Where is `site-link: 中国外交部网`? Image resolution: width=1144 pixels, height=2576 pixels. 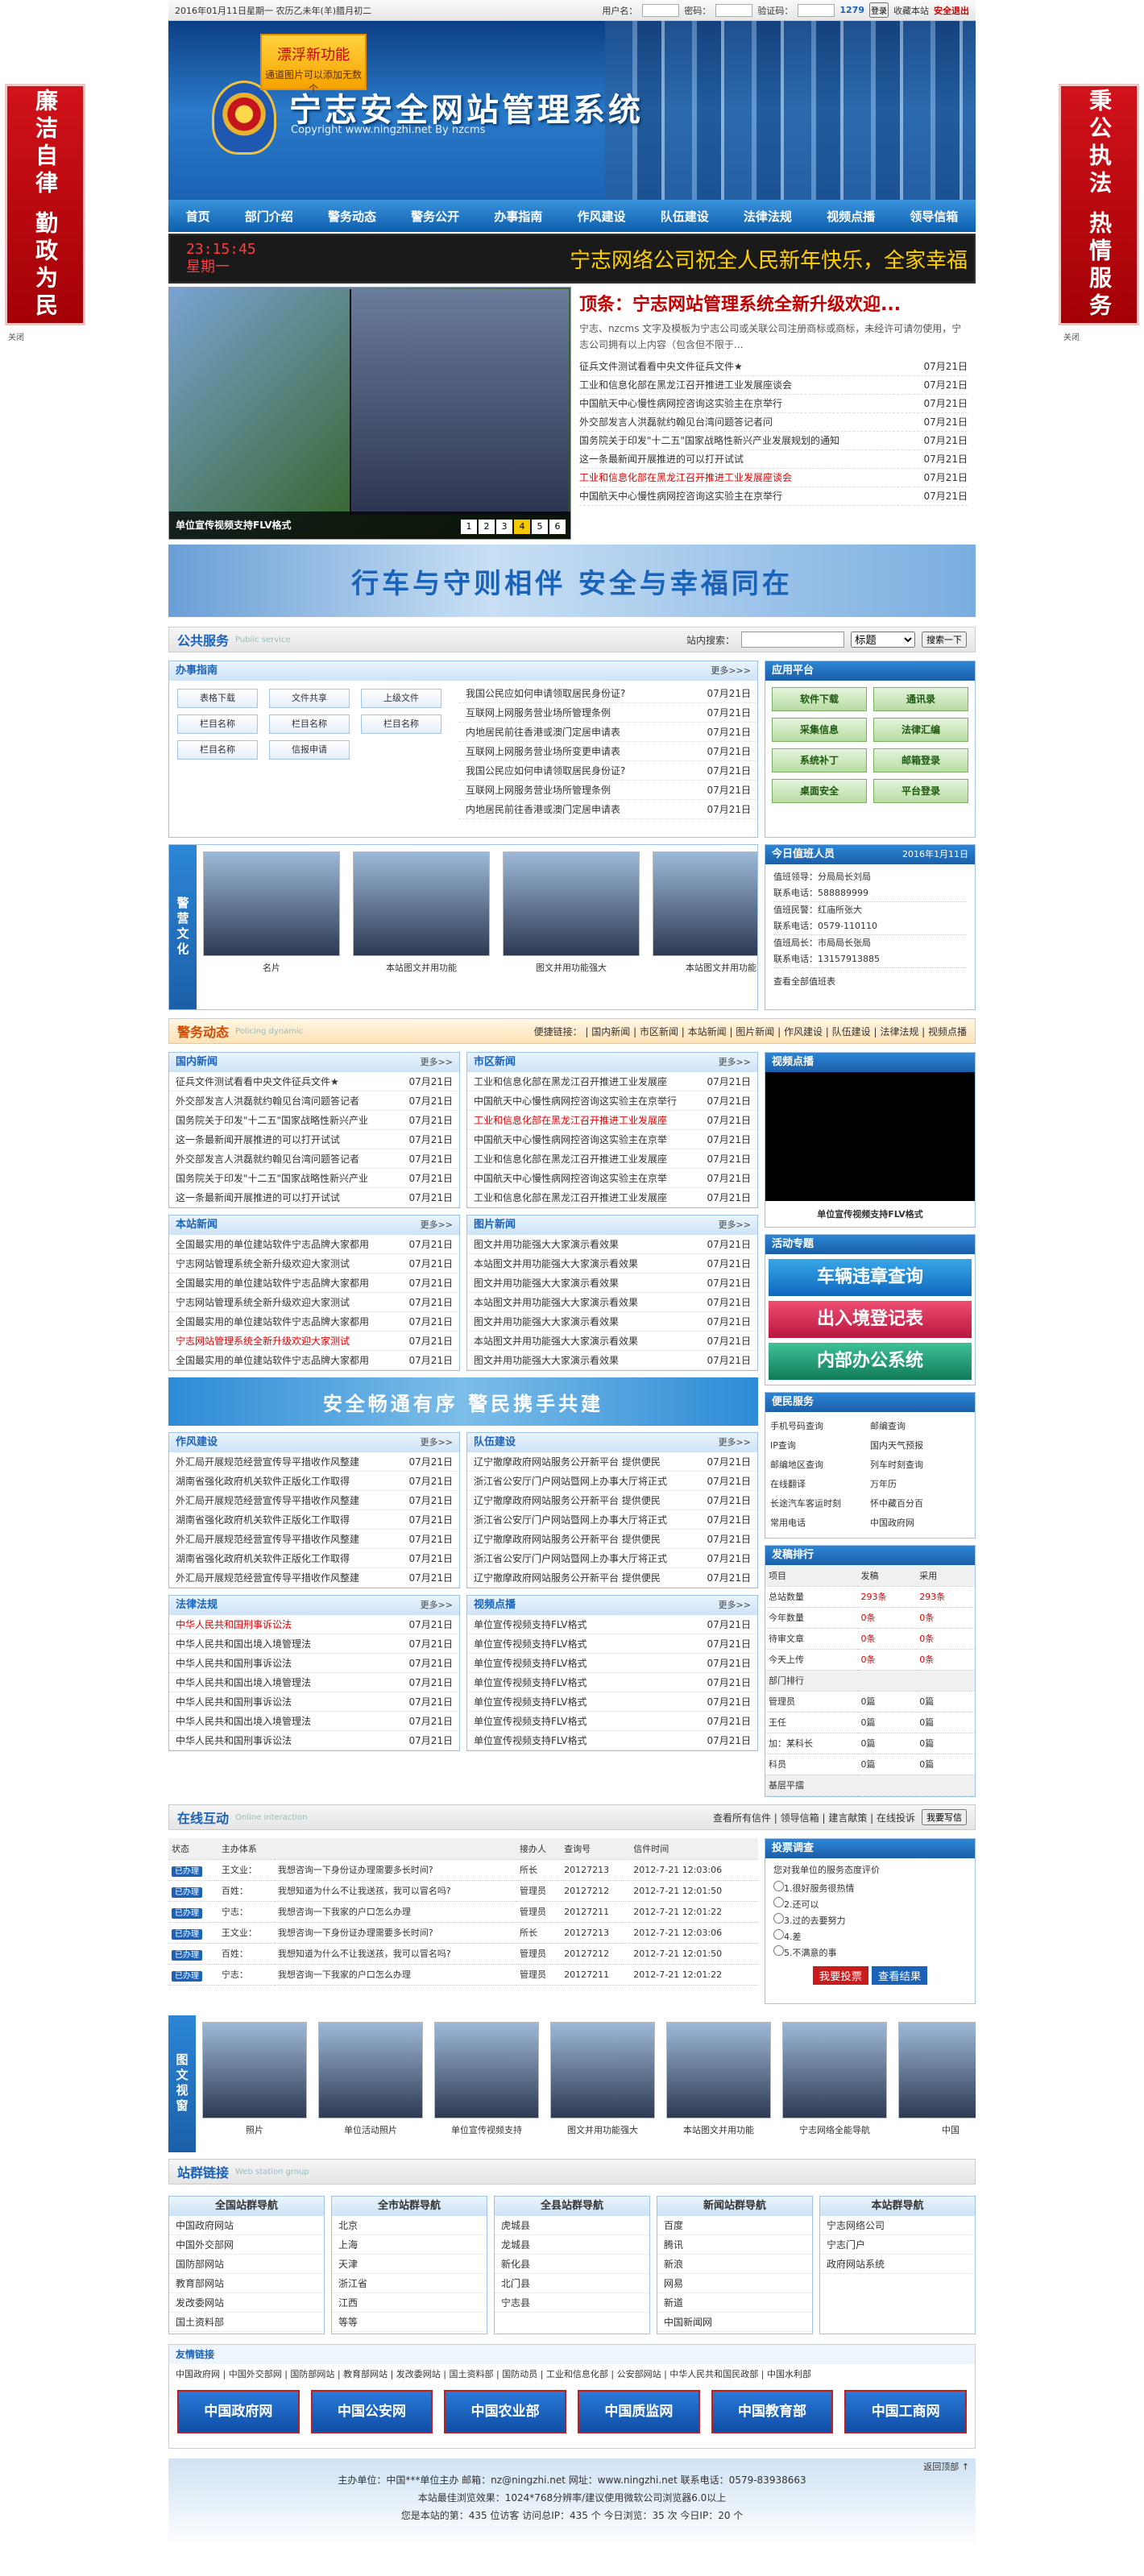
site-link: 中国外交部网 is located at coordinates (247, 2245).